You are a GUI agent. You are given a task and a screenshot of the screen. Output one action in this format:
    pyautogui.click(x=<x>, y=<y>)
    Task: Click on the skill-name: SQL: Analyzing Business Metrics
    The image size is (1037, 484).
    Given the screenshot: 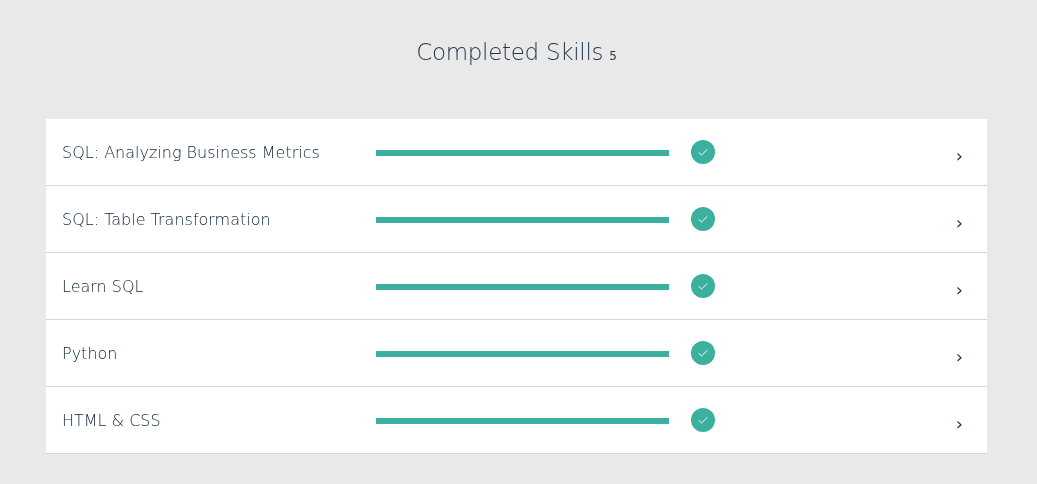 What is the action you would take?
    pyautogui.click(x=191, y=152)
    